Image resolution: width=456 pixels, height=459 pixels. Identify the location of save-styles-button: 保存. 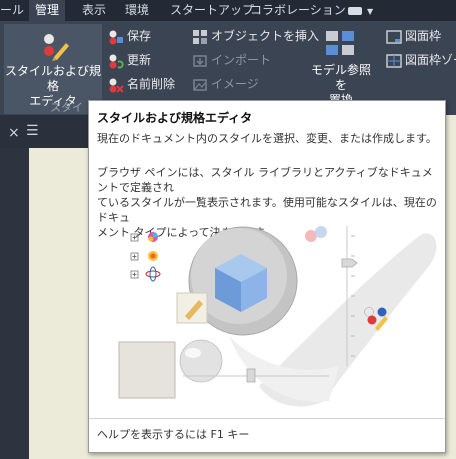
(129, 36).